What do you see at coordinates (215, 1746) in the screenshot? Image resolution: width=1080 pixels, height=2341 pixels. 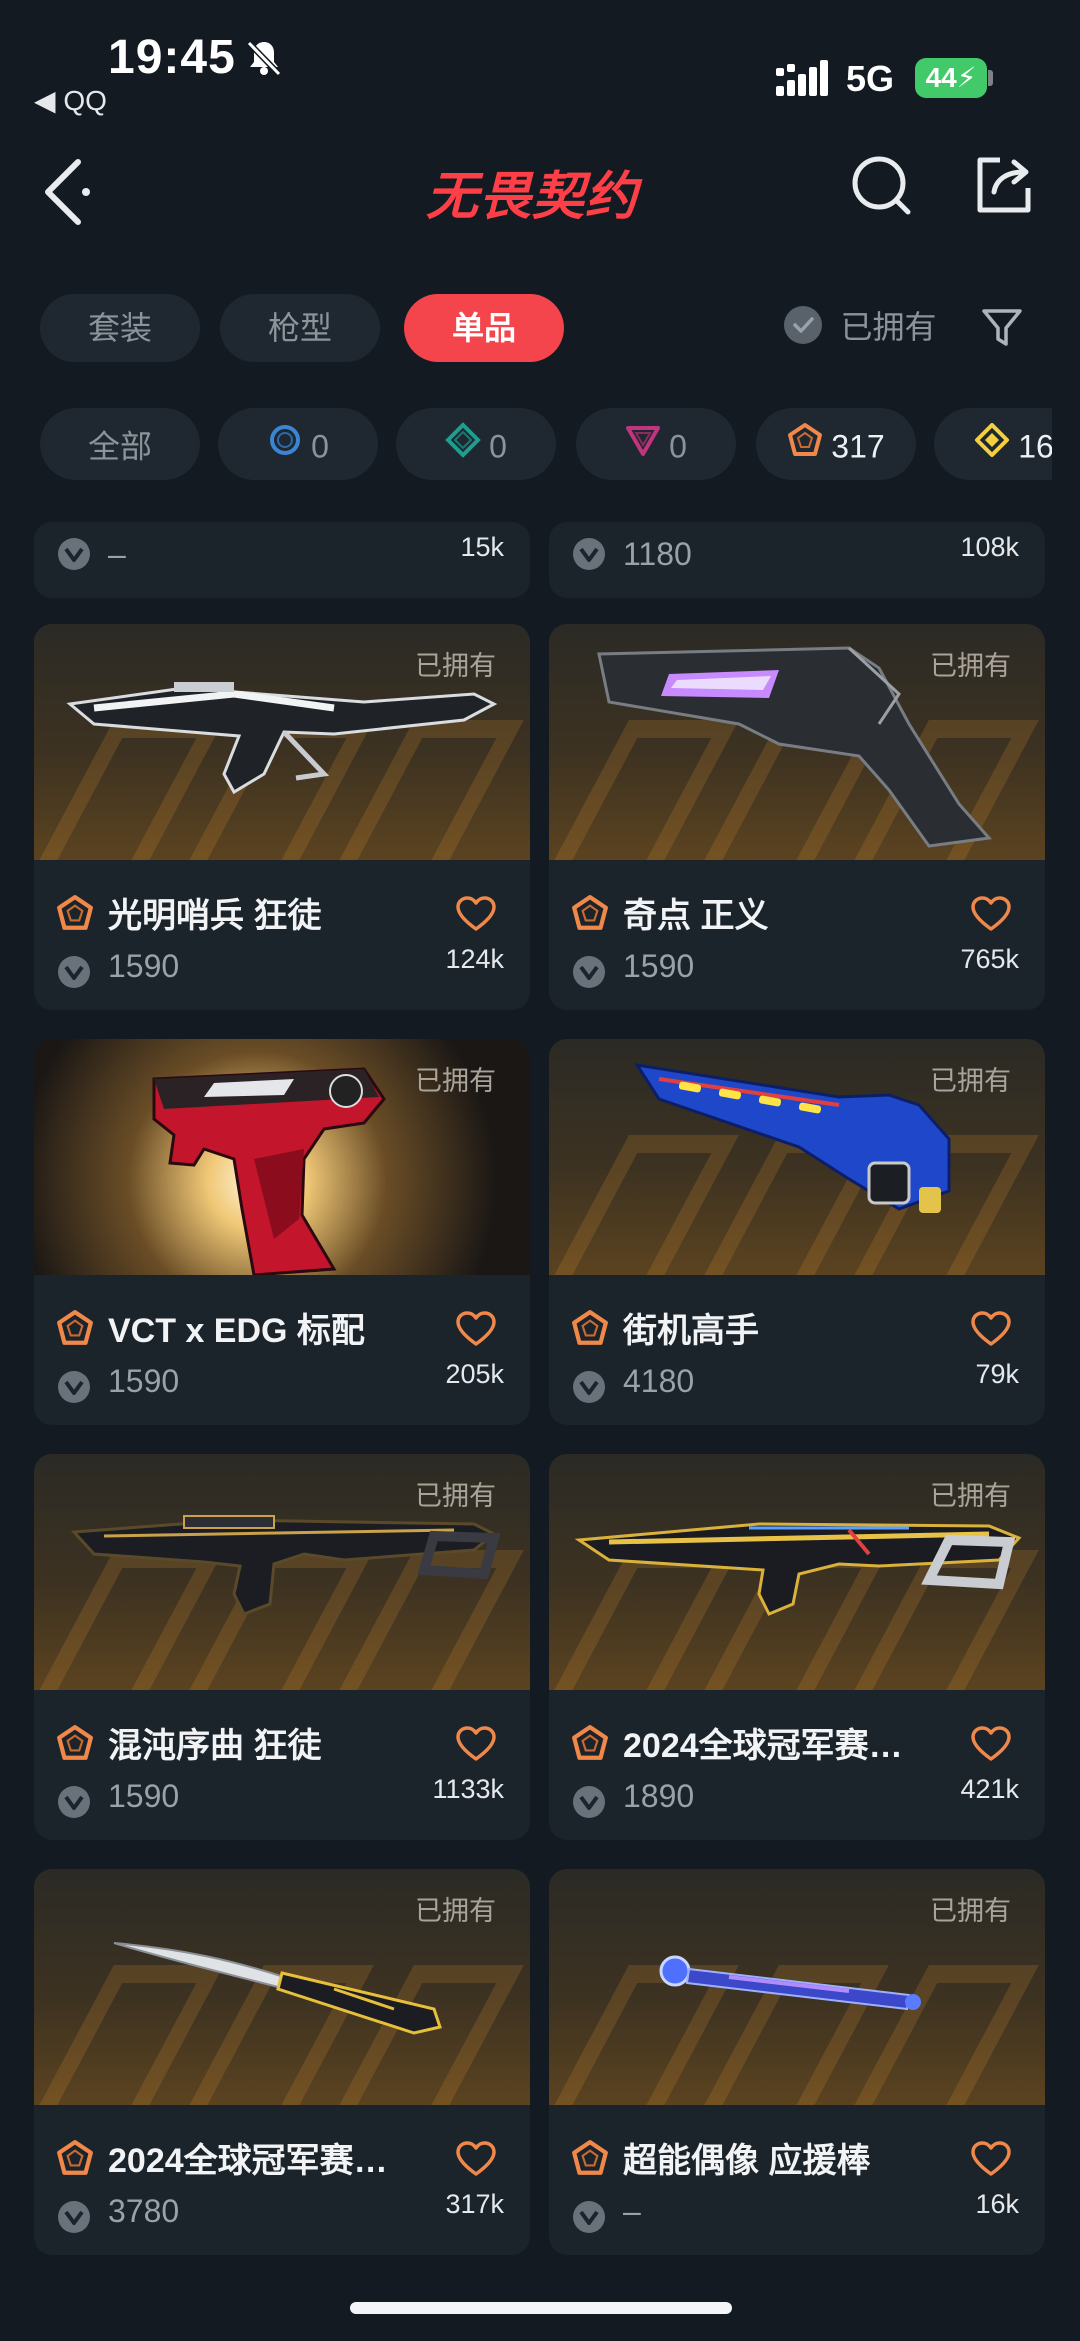 I see `item-name: 混沌序曲 狂徒` at bounding box center [215, 1746].